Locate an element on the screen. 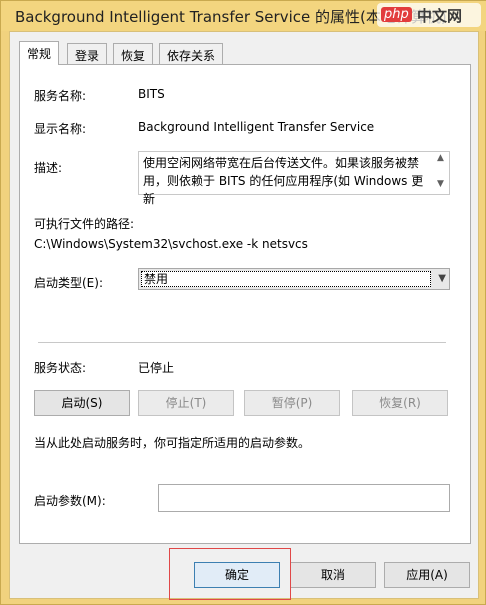 The image size is (486, 605). chevron-down-icon: ▼ is located at coordinates (442, 278).